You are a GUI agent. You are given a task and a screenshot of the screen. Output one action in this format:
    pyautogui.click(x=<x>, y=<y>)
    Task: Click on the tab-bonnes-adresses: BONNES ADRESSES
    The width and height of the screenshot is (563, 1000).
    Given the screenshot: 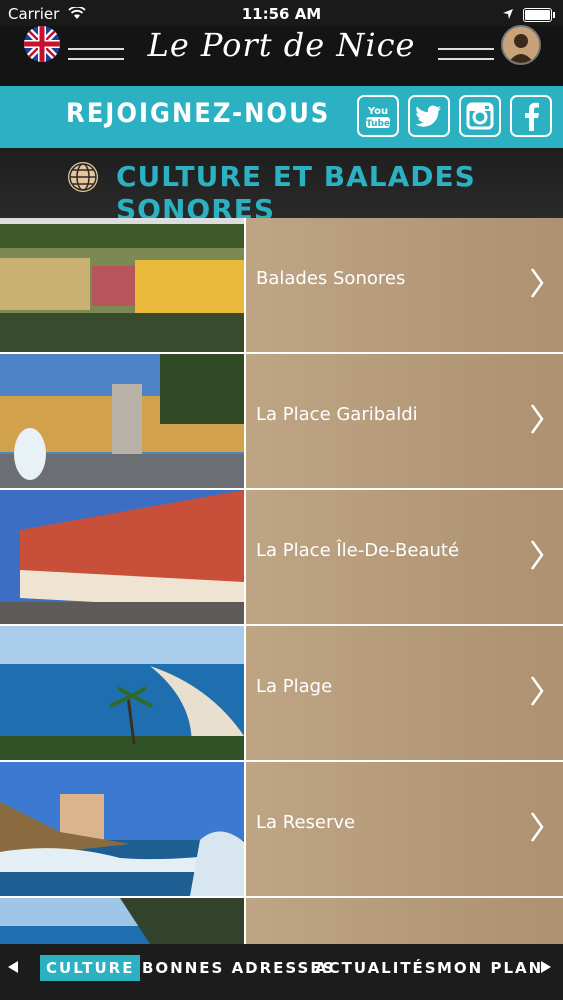 What is the action you would take?
    pyautogui.click(x=238, y=968)
    